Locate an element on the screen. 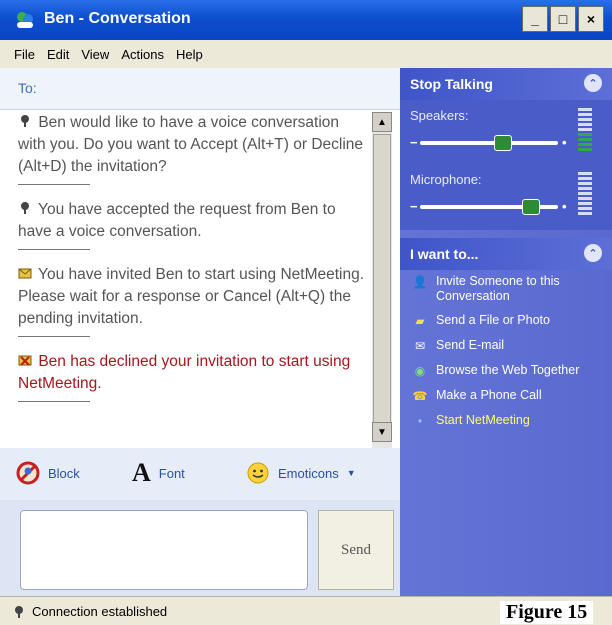  tasks-panel-header: I want to... ⌃ is located at coordinates (506, 254).